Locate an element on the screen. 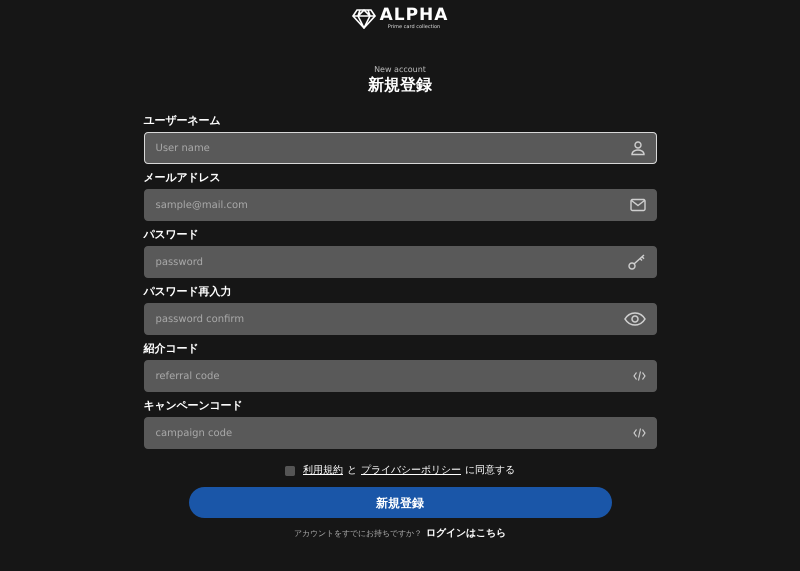 Image resolution: width=800 pixels, height=571 pixels. register-button: 新規登録 is located at coordinates (400, 502).